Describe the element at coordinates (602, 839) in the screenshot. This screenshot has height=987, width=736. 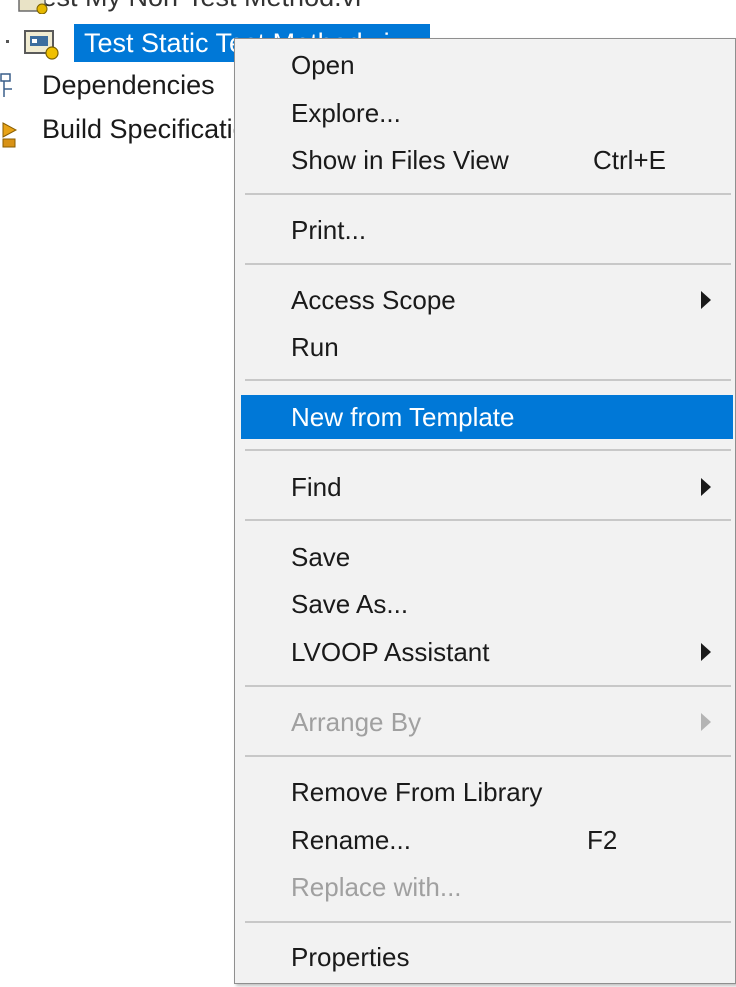
I see `shortcut-label: F2` at that location.